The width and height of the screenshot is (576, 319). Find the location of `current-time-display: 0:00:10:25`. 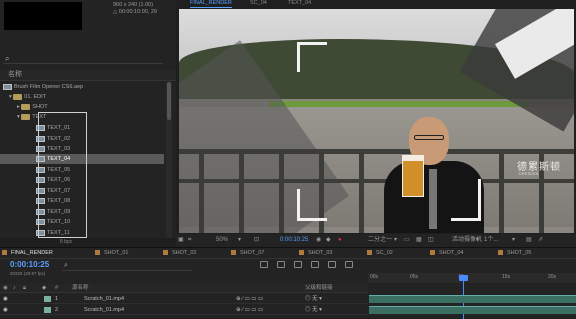

current-time-display: 0:00:10:25 is located at coordinates (29, 264).